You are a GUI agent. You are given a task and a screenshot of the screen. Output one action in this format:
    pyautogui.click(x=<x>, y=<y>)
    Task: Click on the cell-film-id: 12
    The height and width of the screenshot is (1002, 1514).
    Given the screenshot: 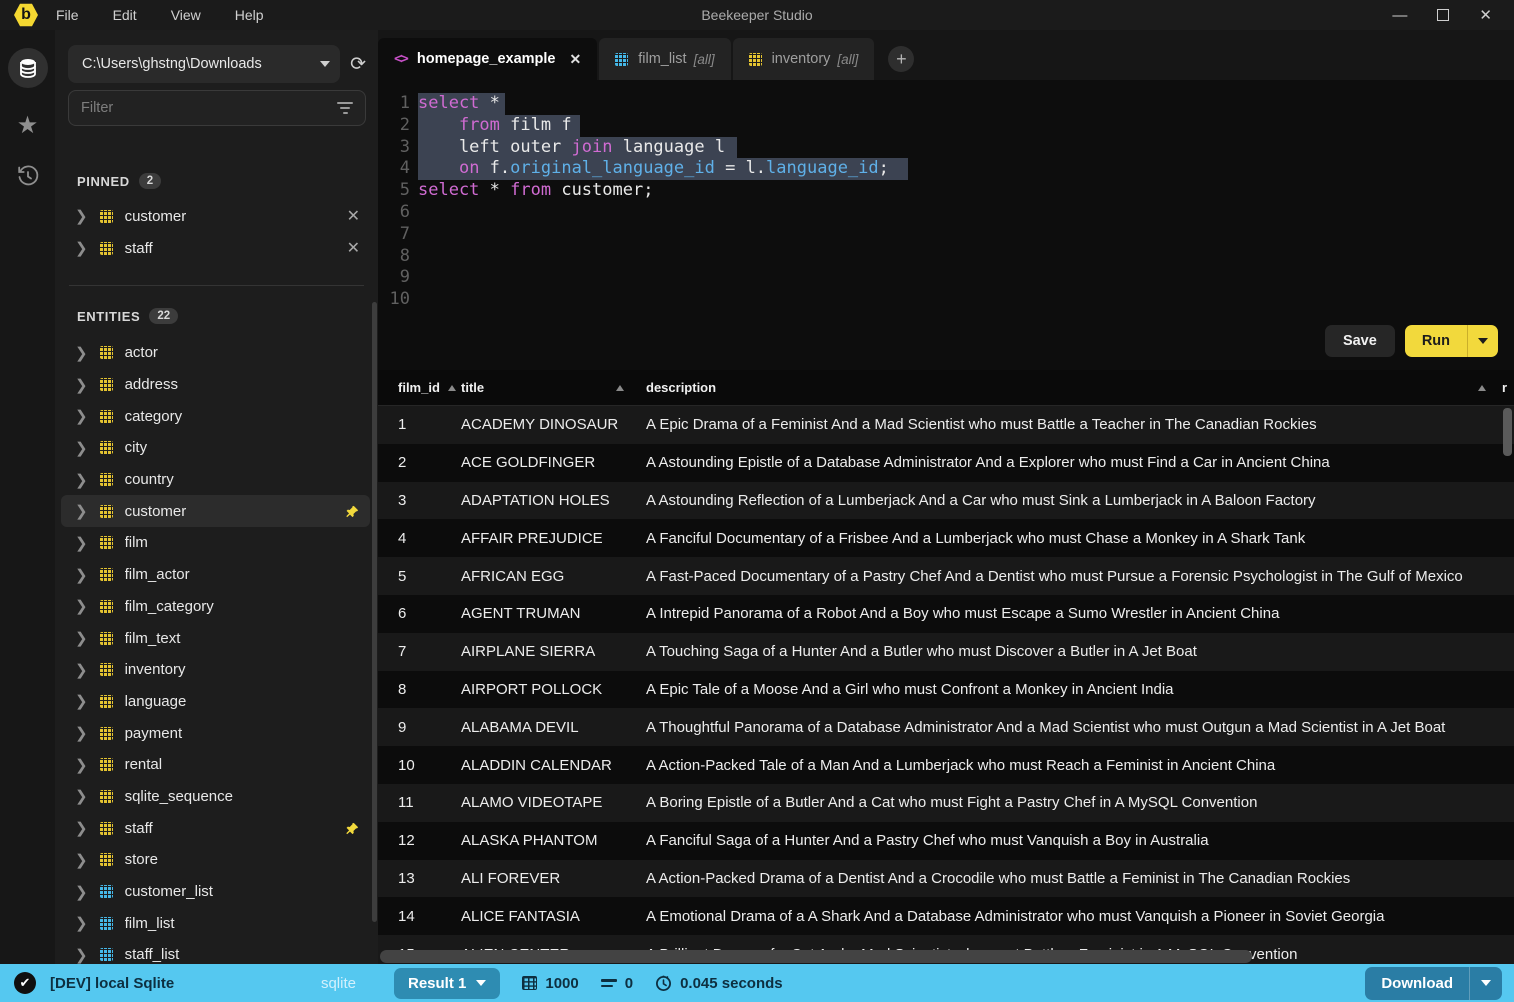 What is the action you would take?
    pyautogui.click(x=419, y=840)
    